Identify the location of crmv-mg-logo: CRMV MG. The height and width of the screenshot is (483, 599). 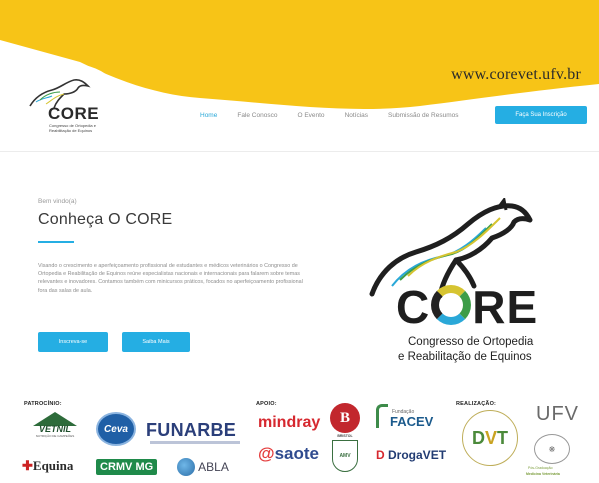
(127, 467).